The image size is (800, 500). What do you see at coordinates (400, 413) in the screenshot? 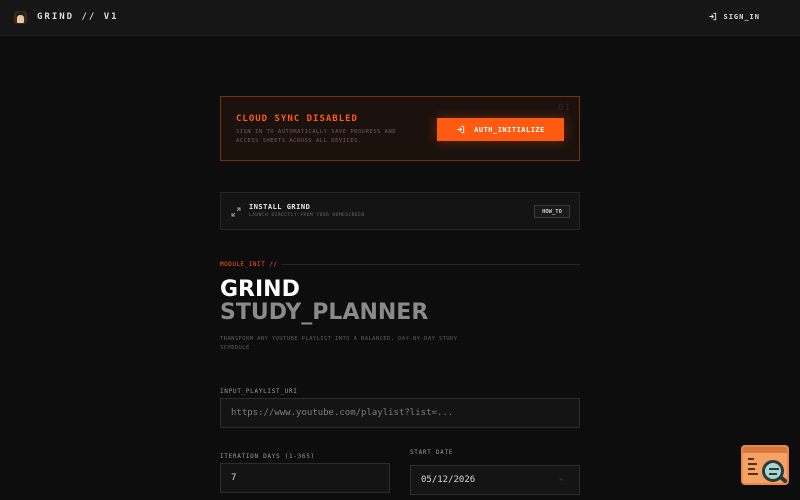
I see `playlist-url-input` at bounding box center [400, 413].